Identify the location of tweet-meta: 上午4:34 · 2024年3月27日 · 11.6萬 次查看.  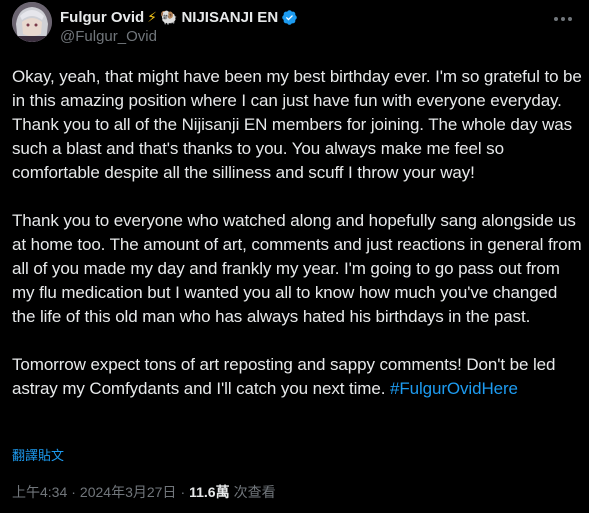
(144, 492).